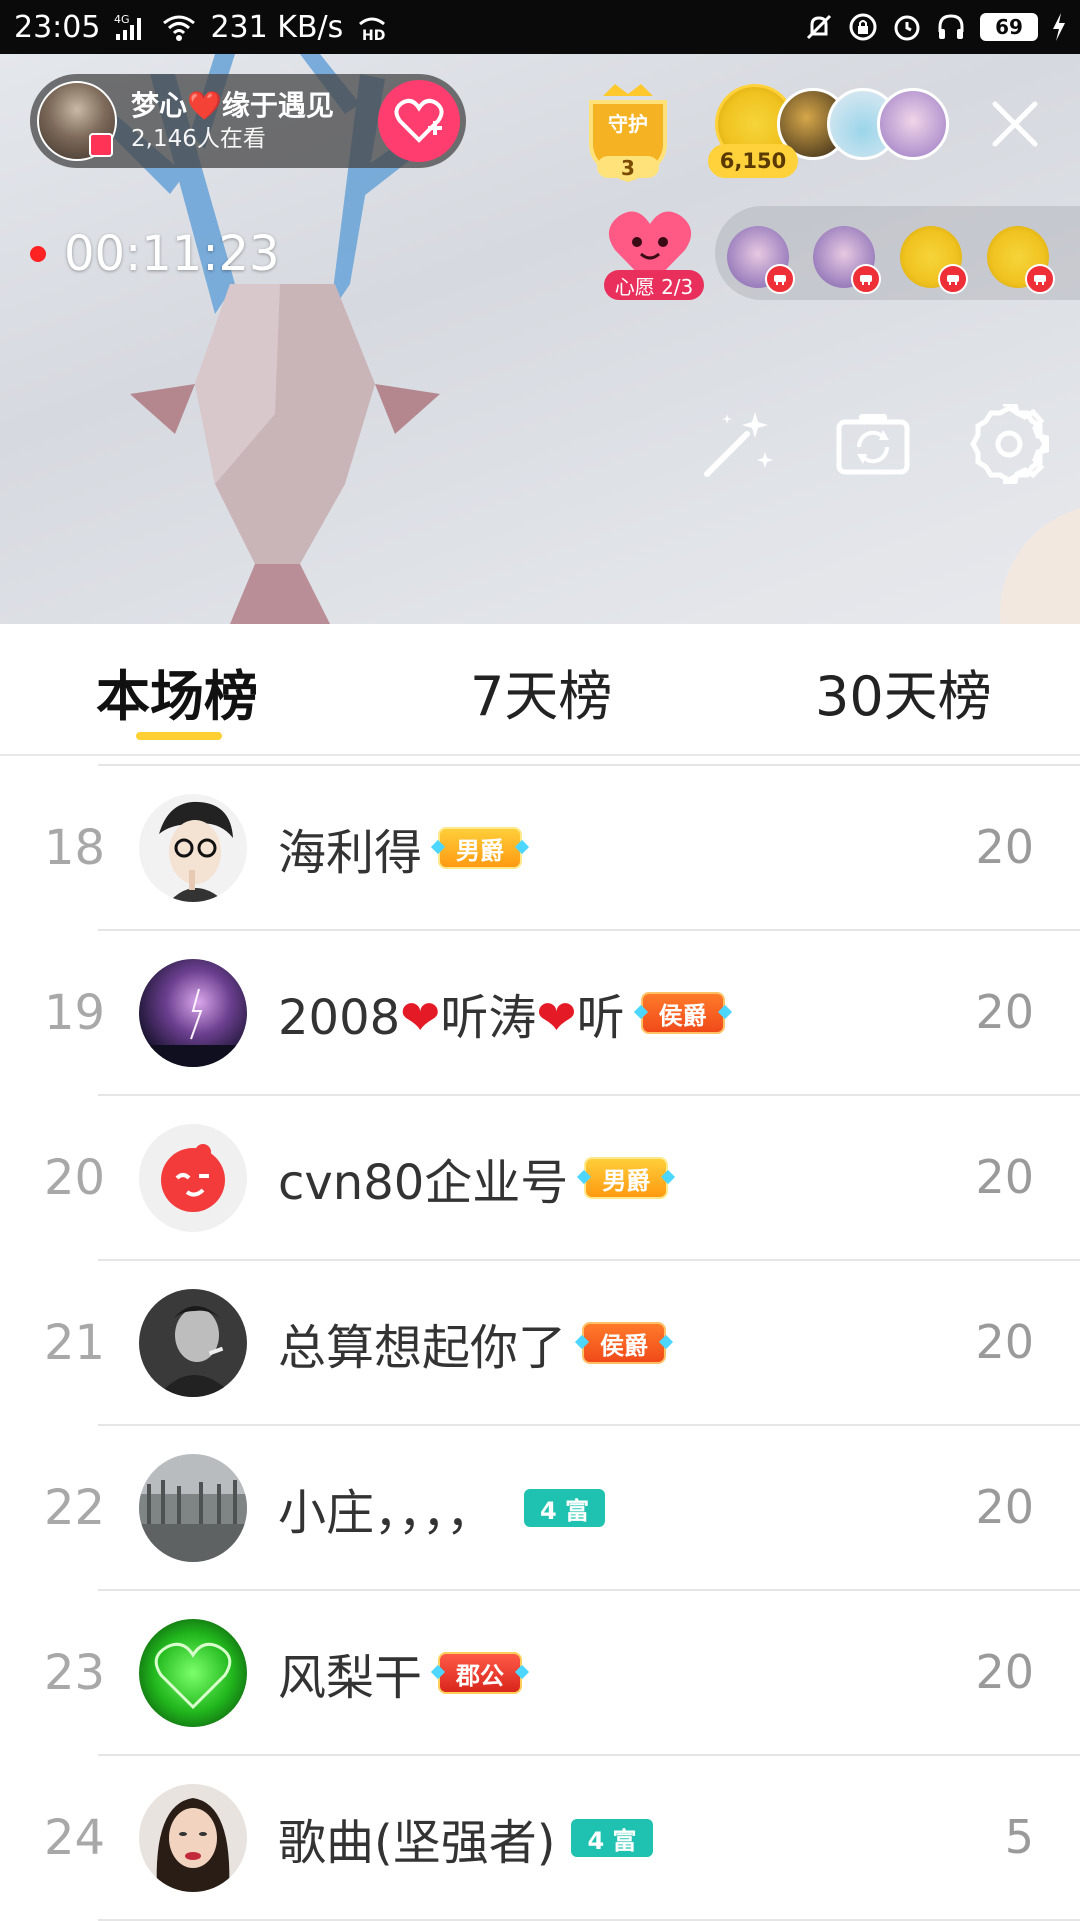  I want to click on magic-wand-icon, so click(738, 444).